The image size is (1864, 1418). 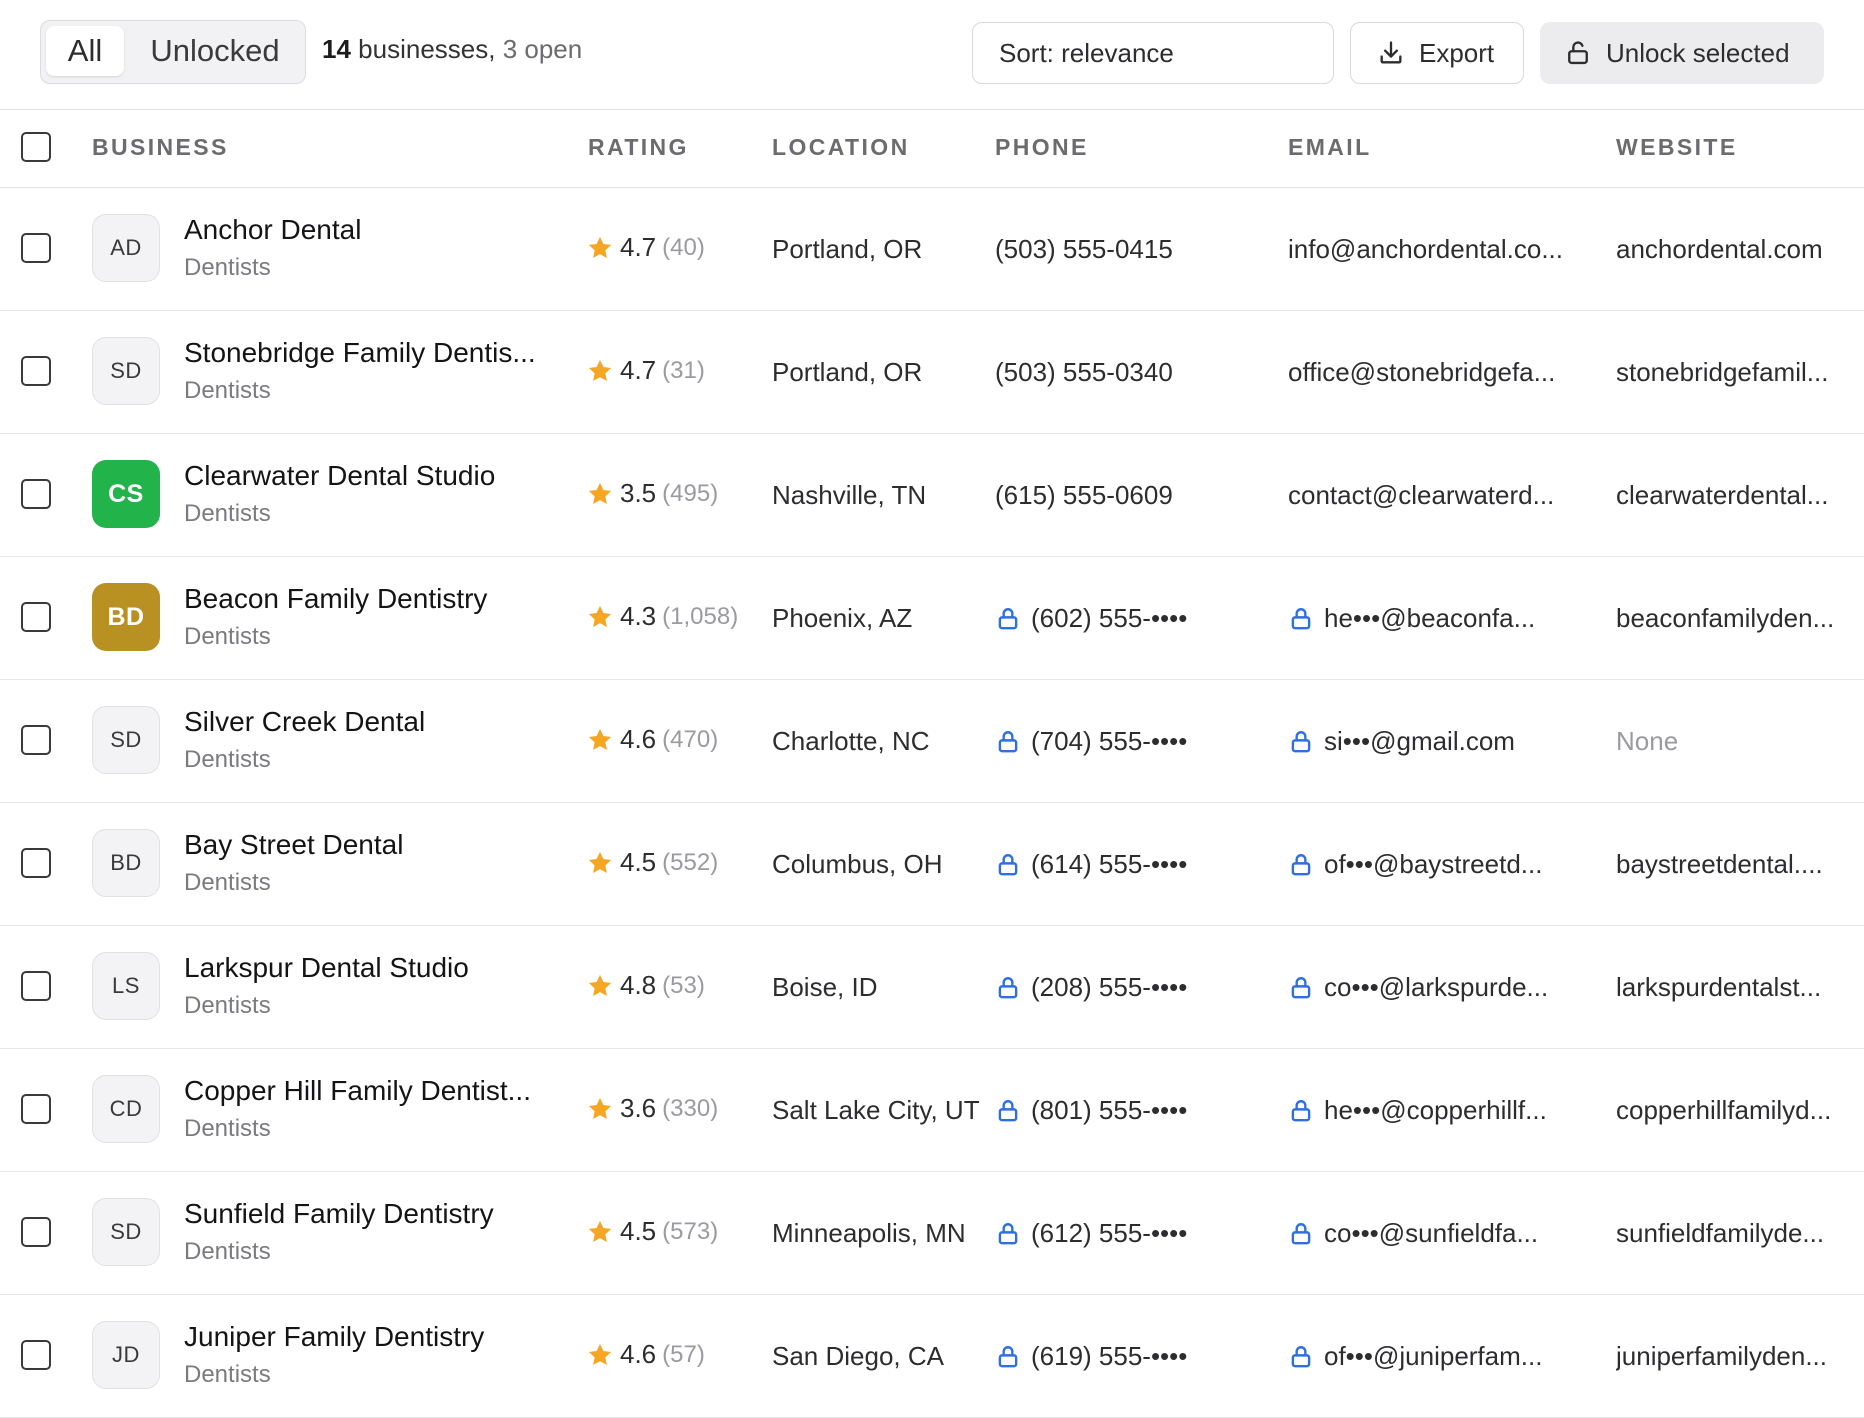 What do you see at coordinates (652, 493) in the screenshot?
I see `rating: 3.5 (495)` at bounding box center [652, 493].